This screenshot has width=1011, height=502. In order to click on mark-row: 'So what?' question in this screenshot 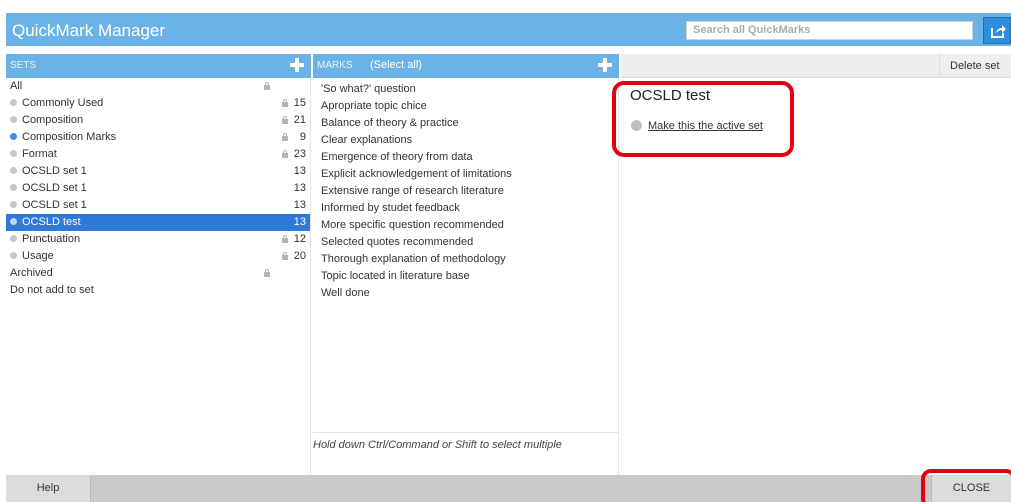, I will do `click(465, 89)`.